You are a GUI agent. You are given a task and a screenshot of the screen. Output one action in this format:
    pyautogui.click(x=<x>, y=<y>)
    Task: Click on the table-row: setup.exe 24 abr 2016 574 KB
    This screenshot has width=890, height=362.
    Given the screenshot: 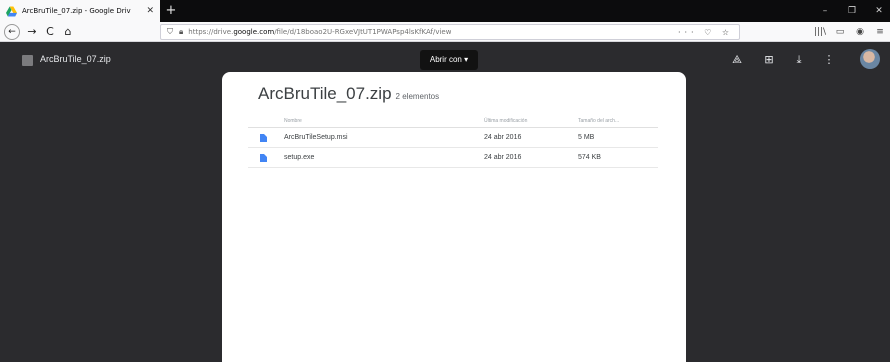 What is the action you would take?
    pyautogui.click(x=453, y=158)
    